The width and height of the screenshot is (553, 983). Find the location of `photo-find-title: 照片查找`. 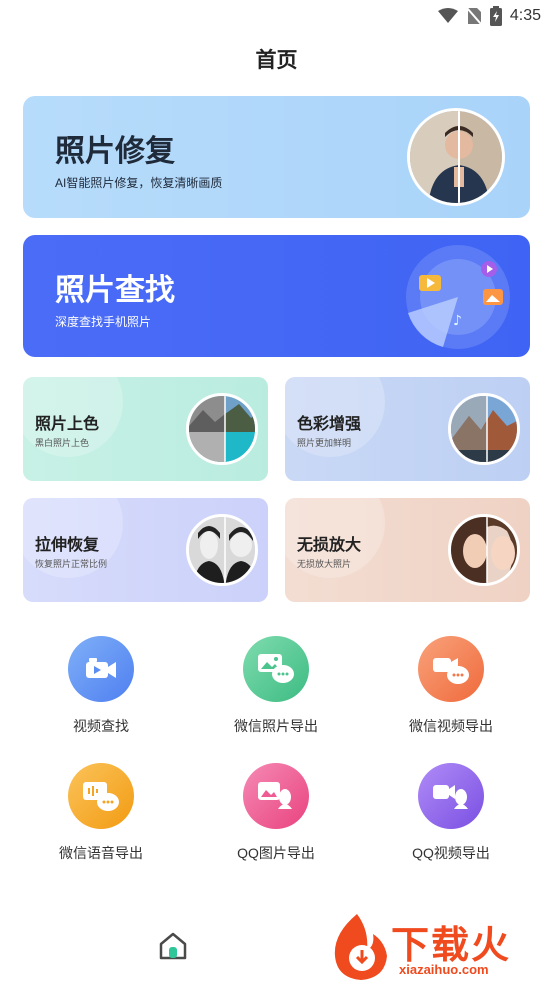

photo-find-title: 照片查找 is located at coordinates (115, 290).